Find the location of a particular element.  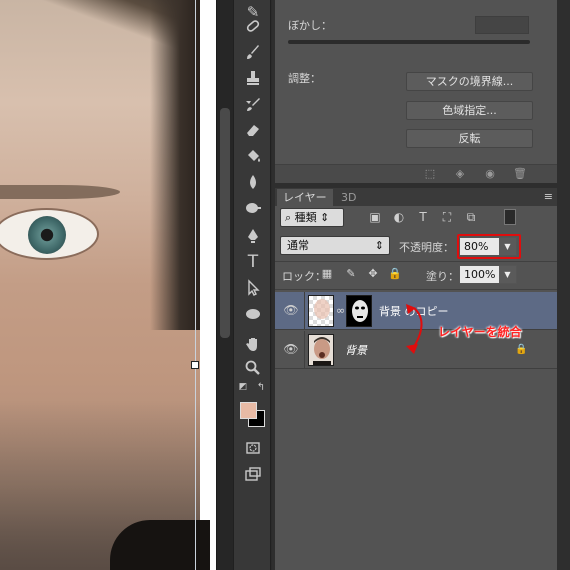

fill-label: 塗り： is located at coordinates (442, 276).